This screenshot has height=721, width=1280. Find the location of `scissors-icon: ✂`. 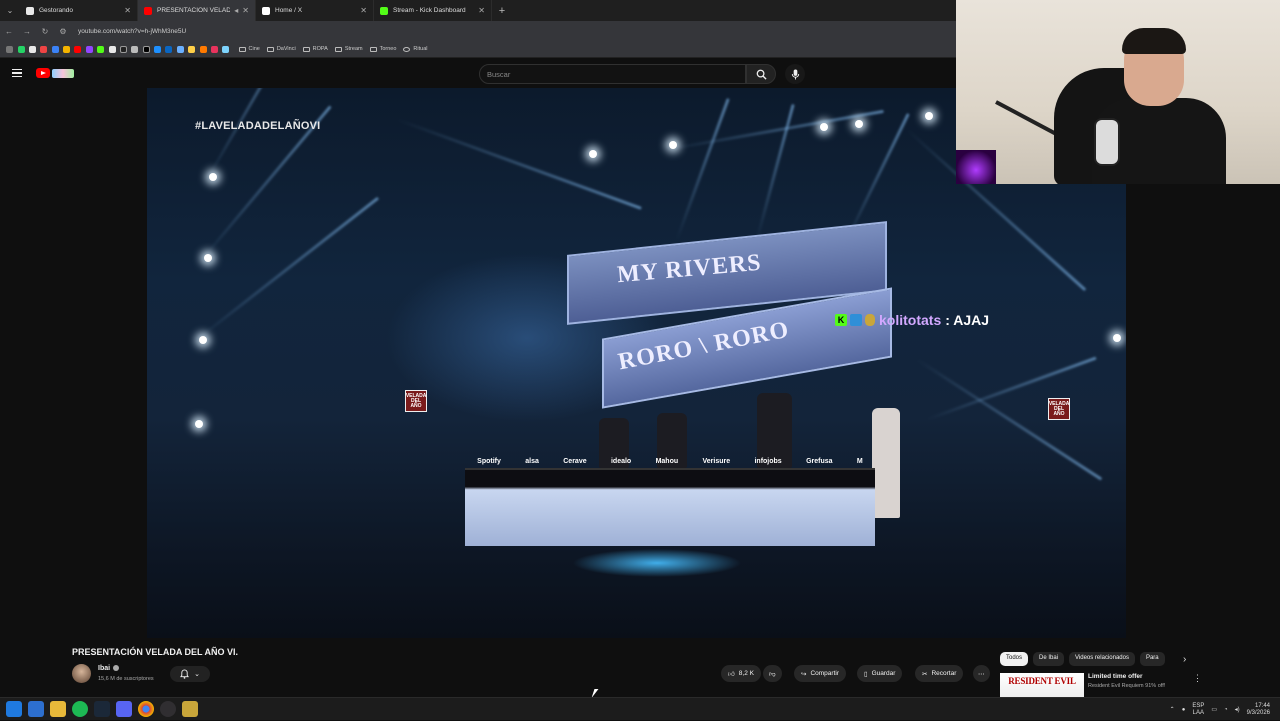

scissors-icon: ✂ is located at coordinates (925, 674).